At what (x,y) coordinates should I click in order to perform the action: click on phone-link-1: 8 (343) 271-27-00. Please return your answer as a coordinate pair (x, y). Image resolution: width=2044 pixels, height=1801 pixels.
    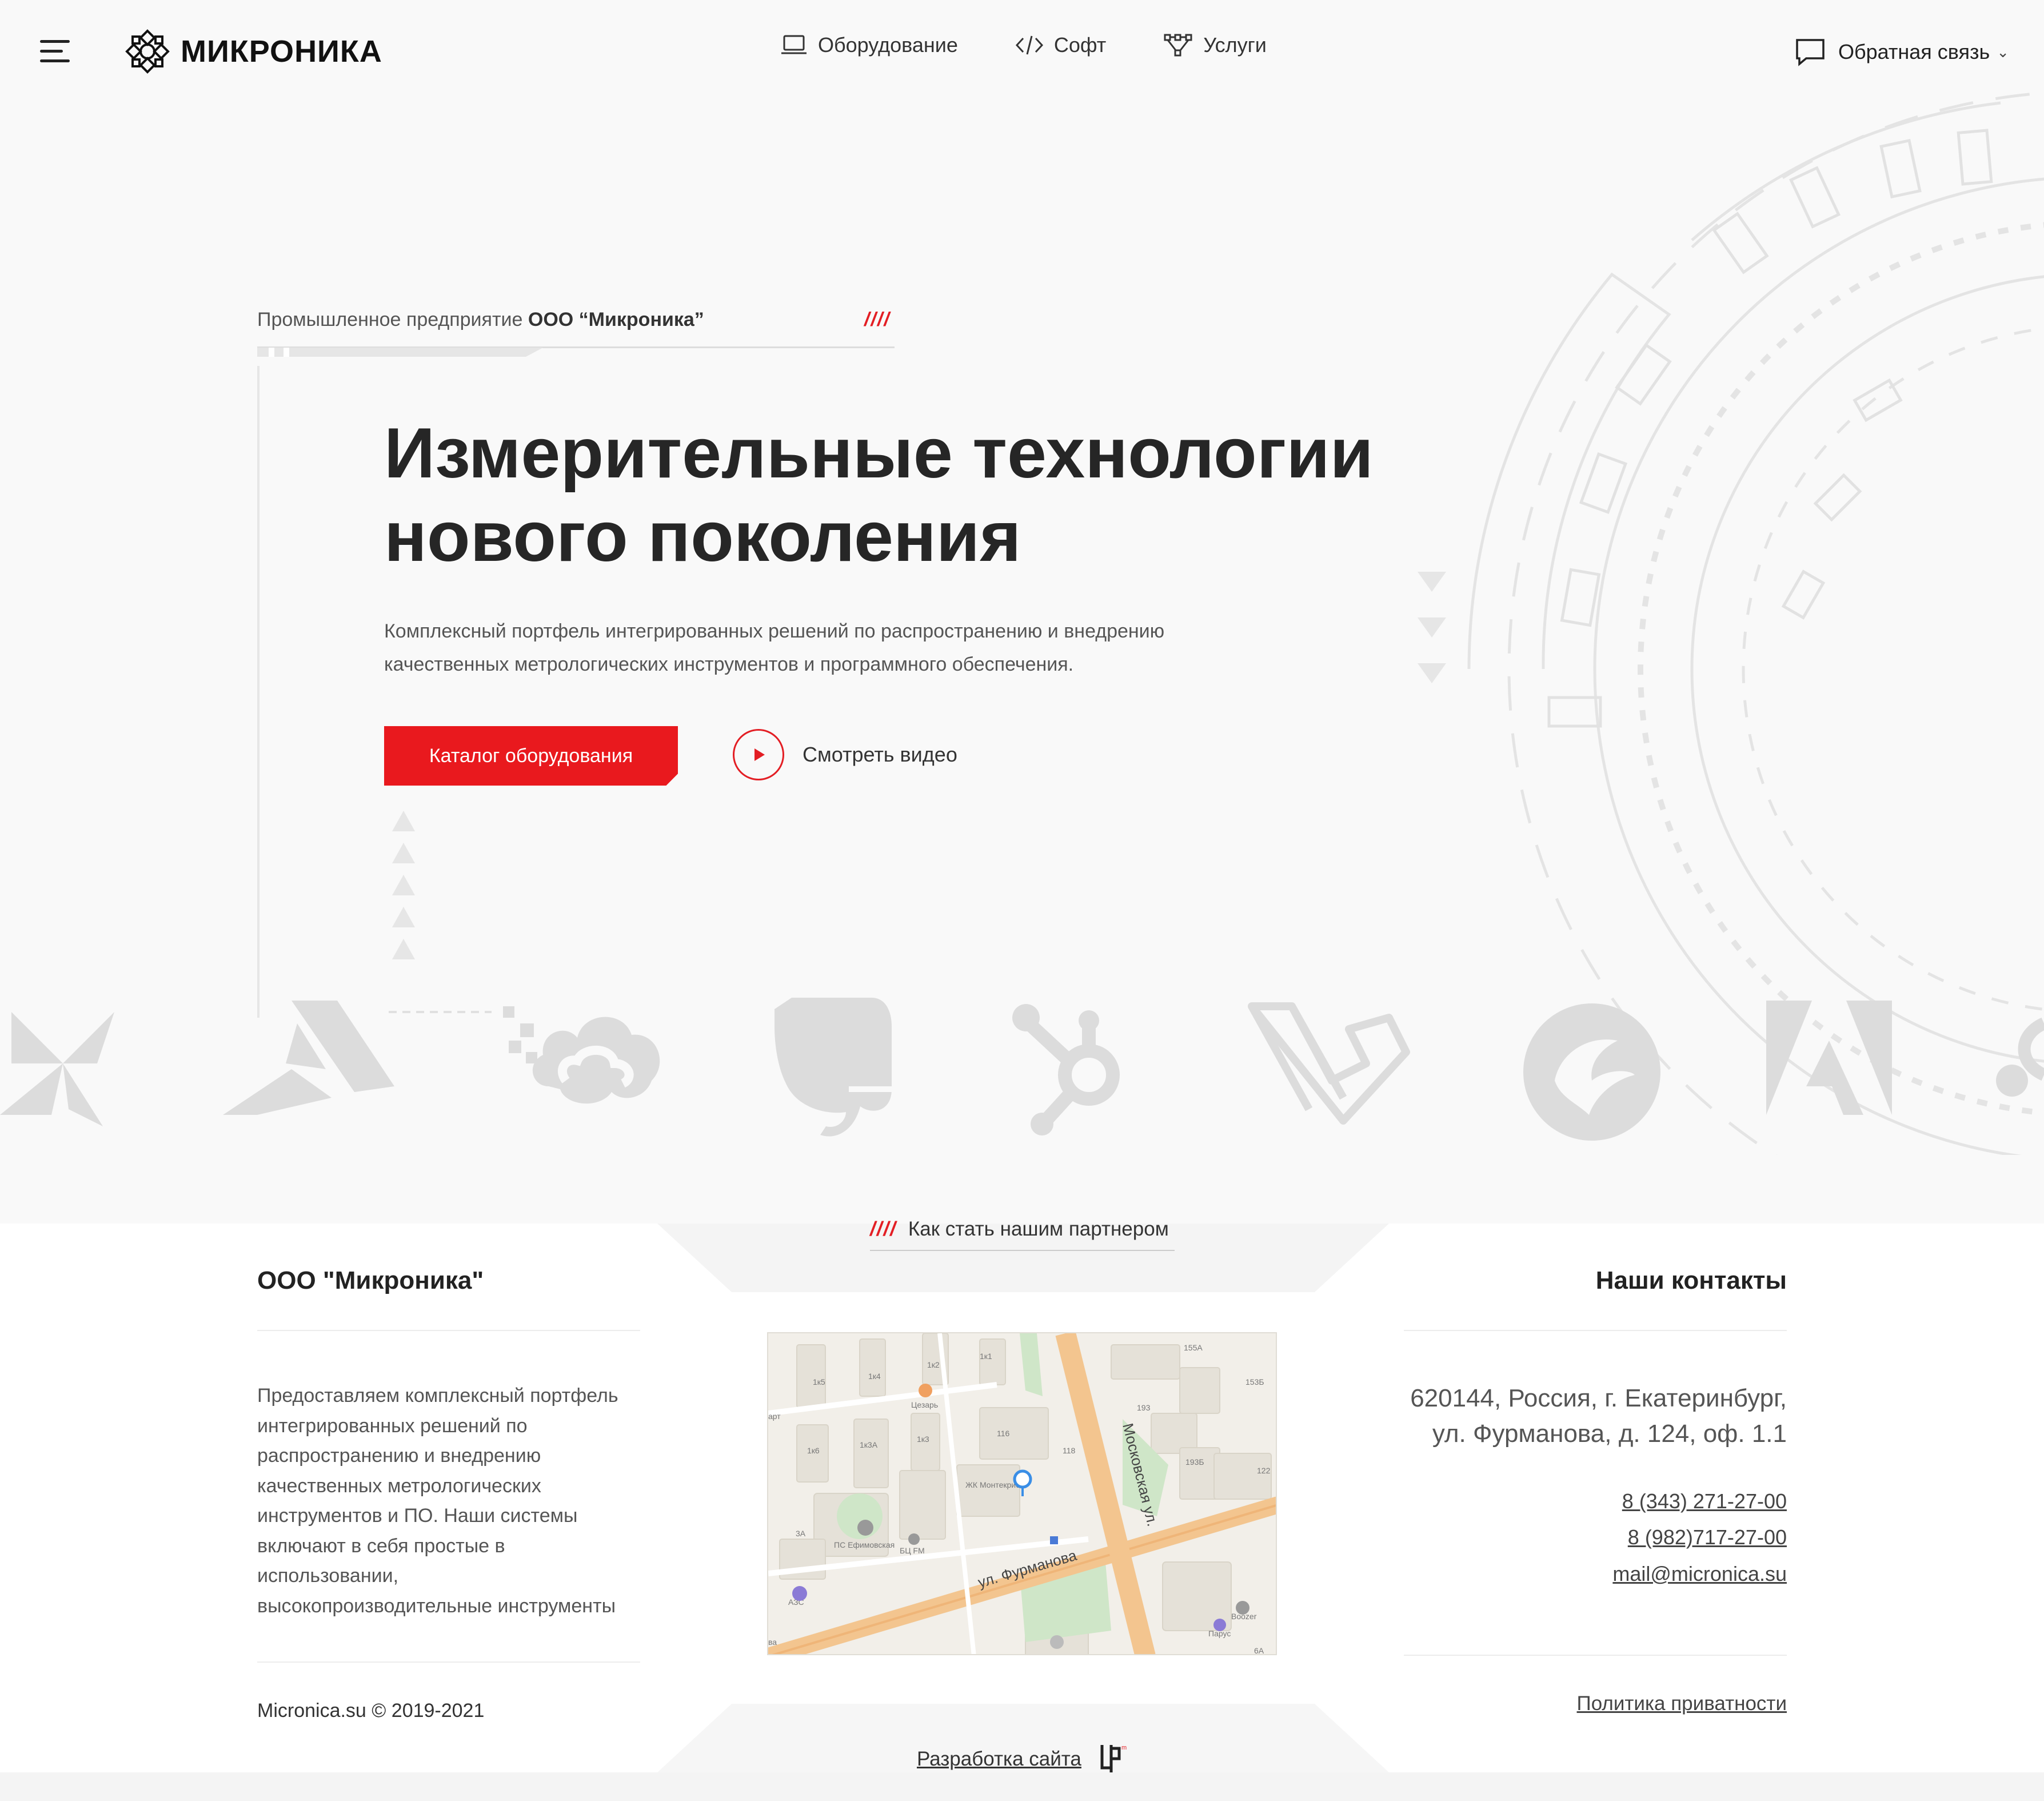
    Looking at the image, I should click on (1704, 1501).